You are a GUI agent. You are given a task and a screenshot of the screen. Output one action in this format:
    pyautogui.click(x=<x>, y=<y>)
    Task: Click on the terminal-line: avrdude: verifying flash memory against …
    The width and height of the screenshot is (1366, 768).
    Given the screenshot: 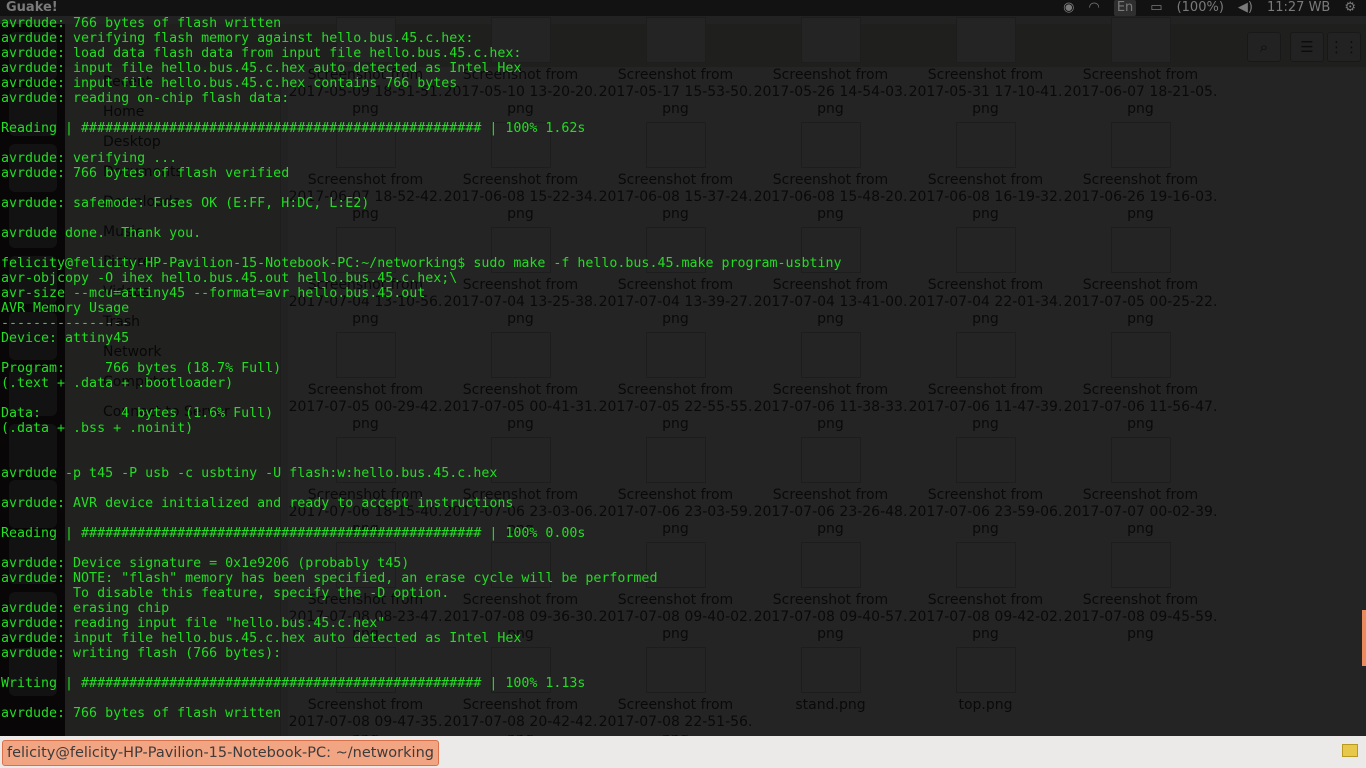 What is the action you would take?
    pyautogui.click(x=237, y=38)
    